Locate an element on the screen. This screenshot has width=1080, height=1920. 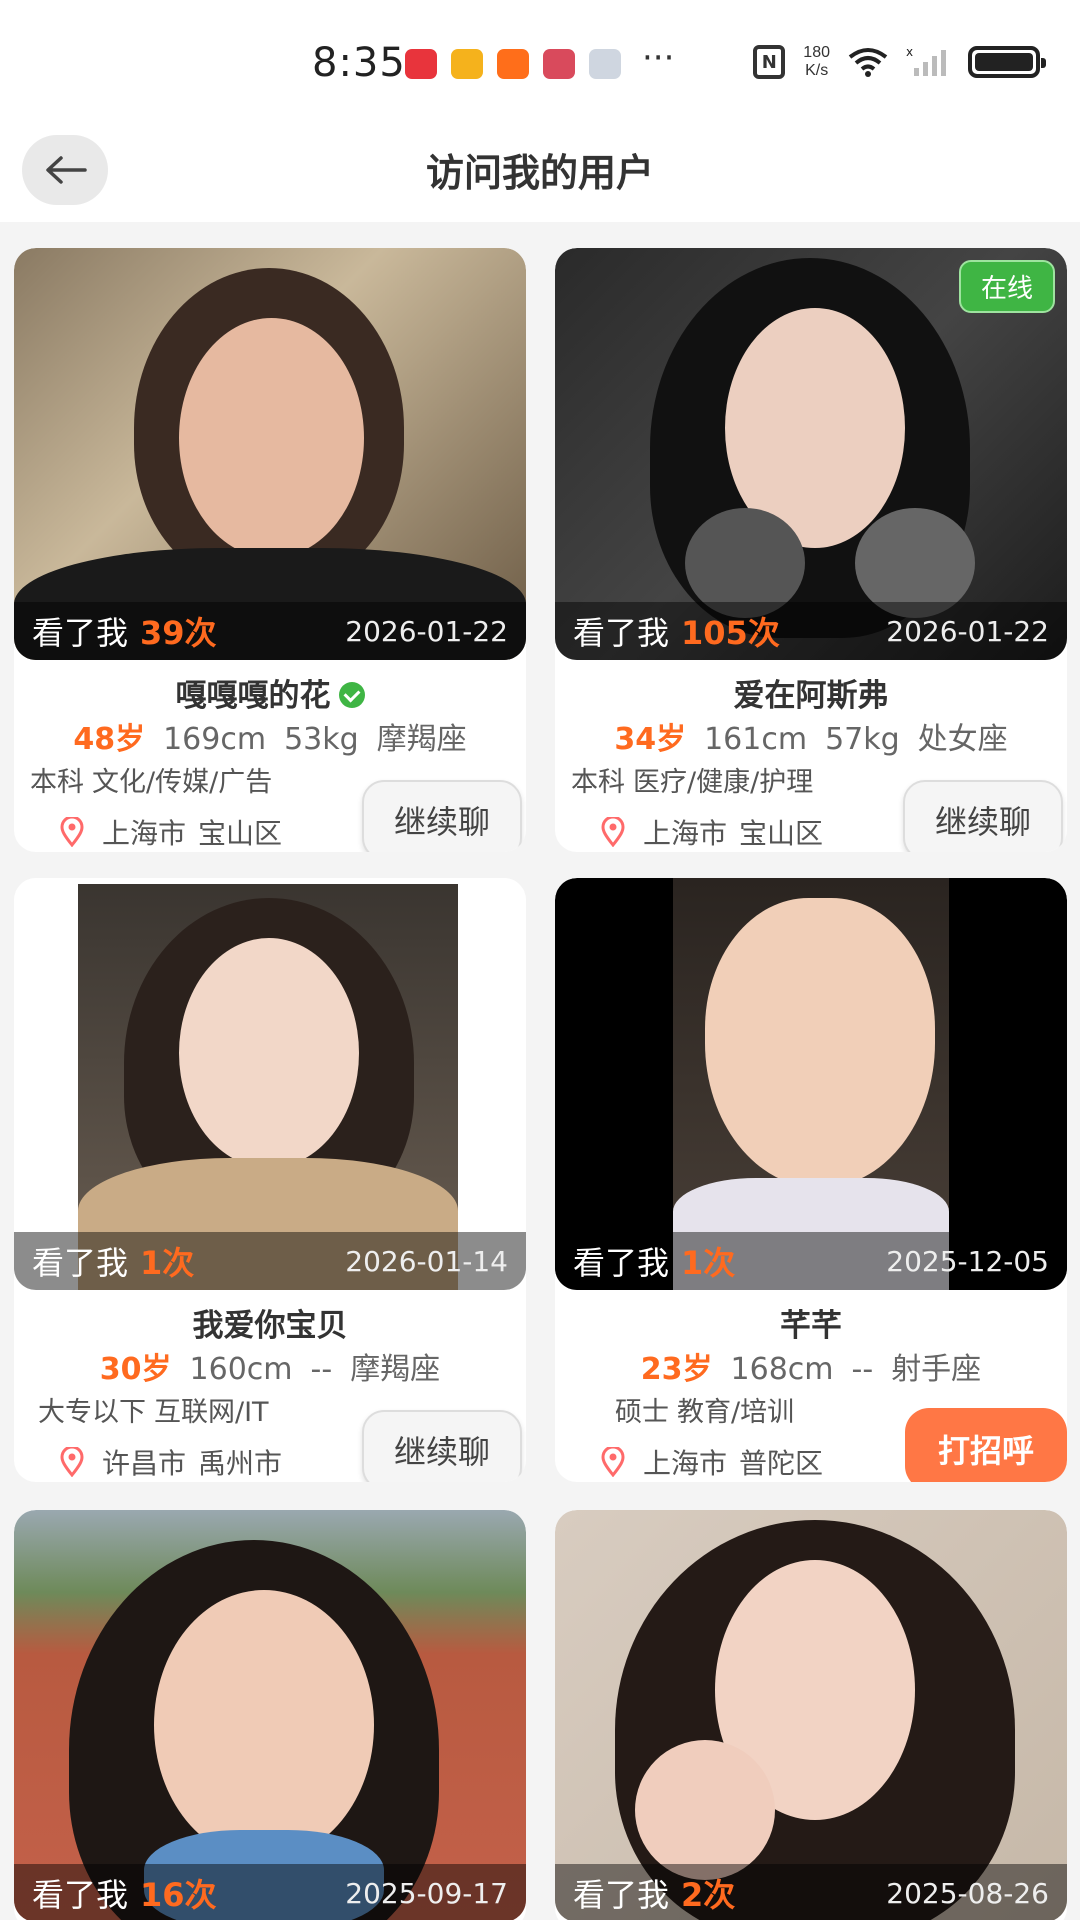
more-notifications-icon: ··· is located at coordinates (658, 58).